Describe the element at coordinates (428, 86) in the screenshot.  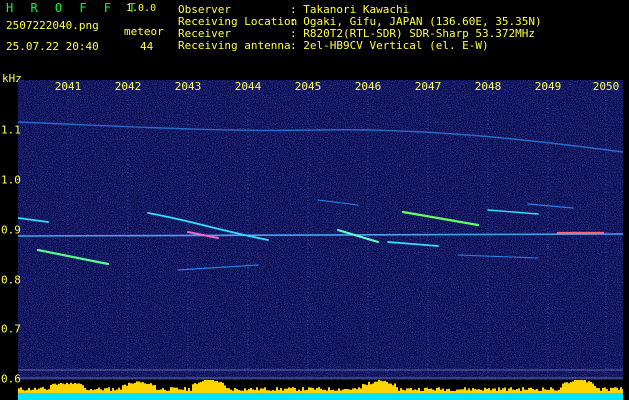
I see `x-tick-label: 2047` at that location.